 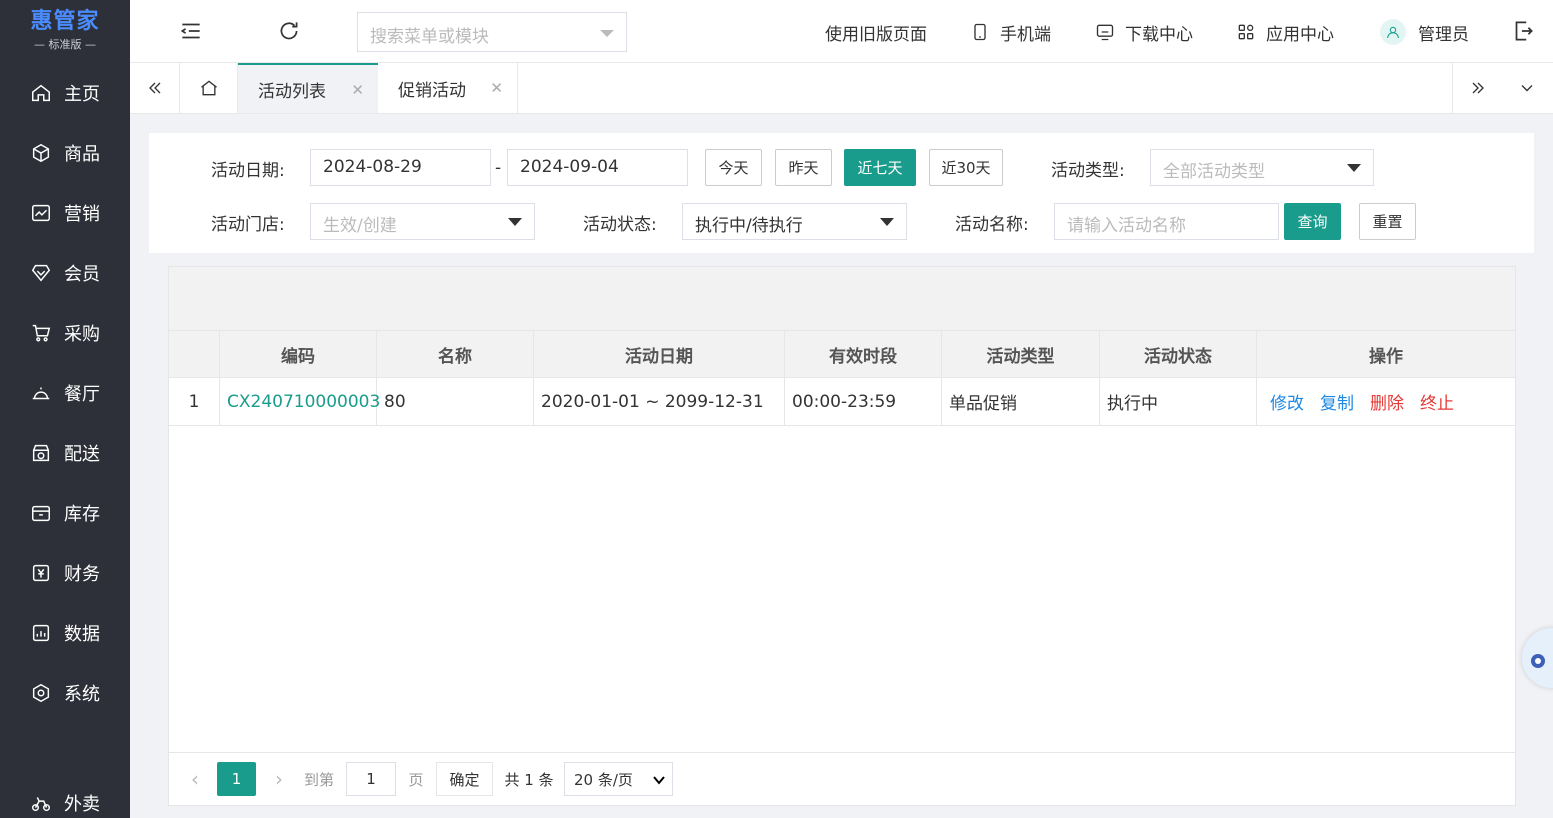 I want to click on terminate-link: 终止, so click(x=1437, y=401).